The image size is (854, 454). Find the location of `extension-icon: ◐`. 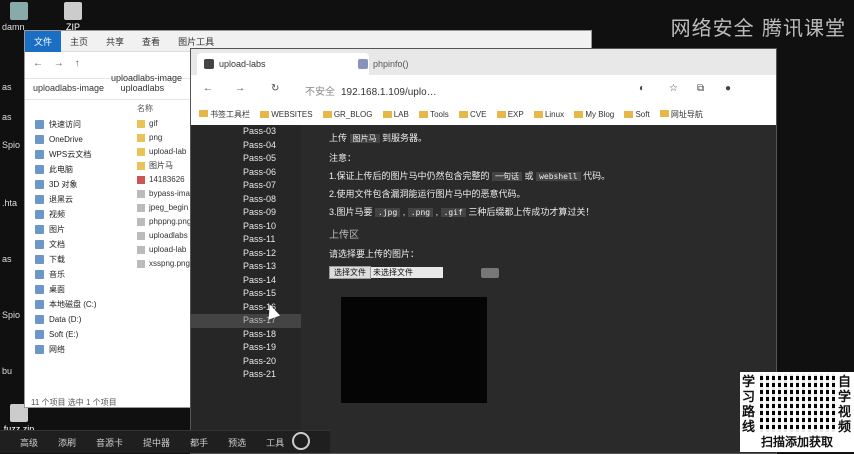

extension-icon: ◐ is located at coordinates (642, 88).